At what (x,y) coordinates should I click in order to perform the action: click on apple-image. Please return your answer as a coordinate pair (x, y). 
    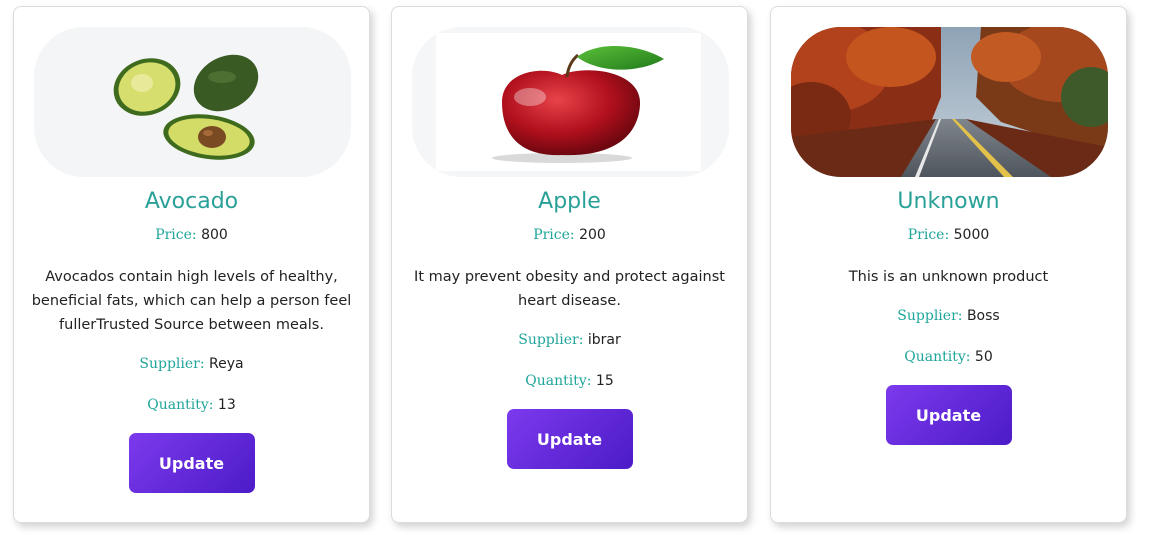
    Looking at the image, I should click on (570, 102).